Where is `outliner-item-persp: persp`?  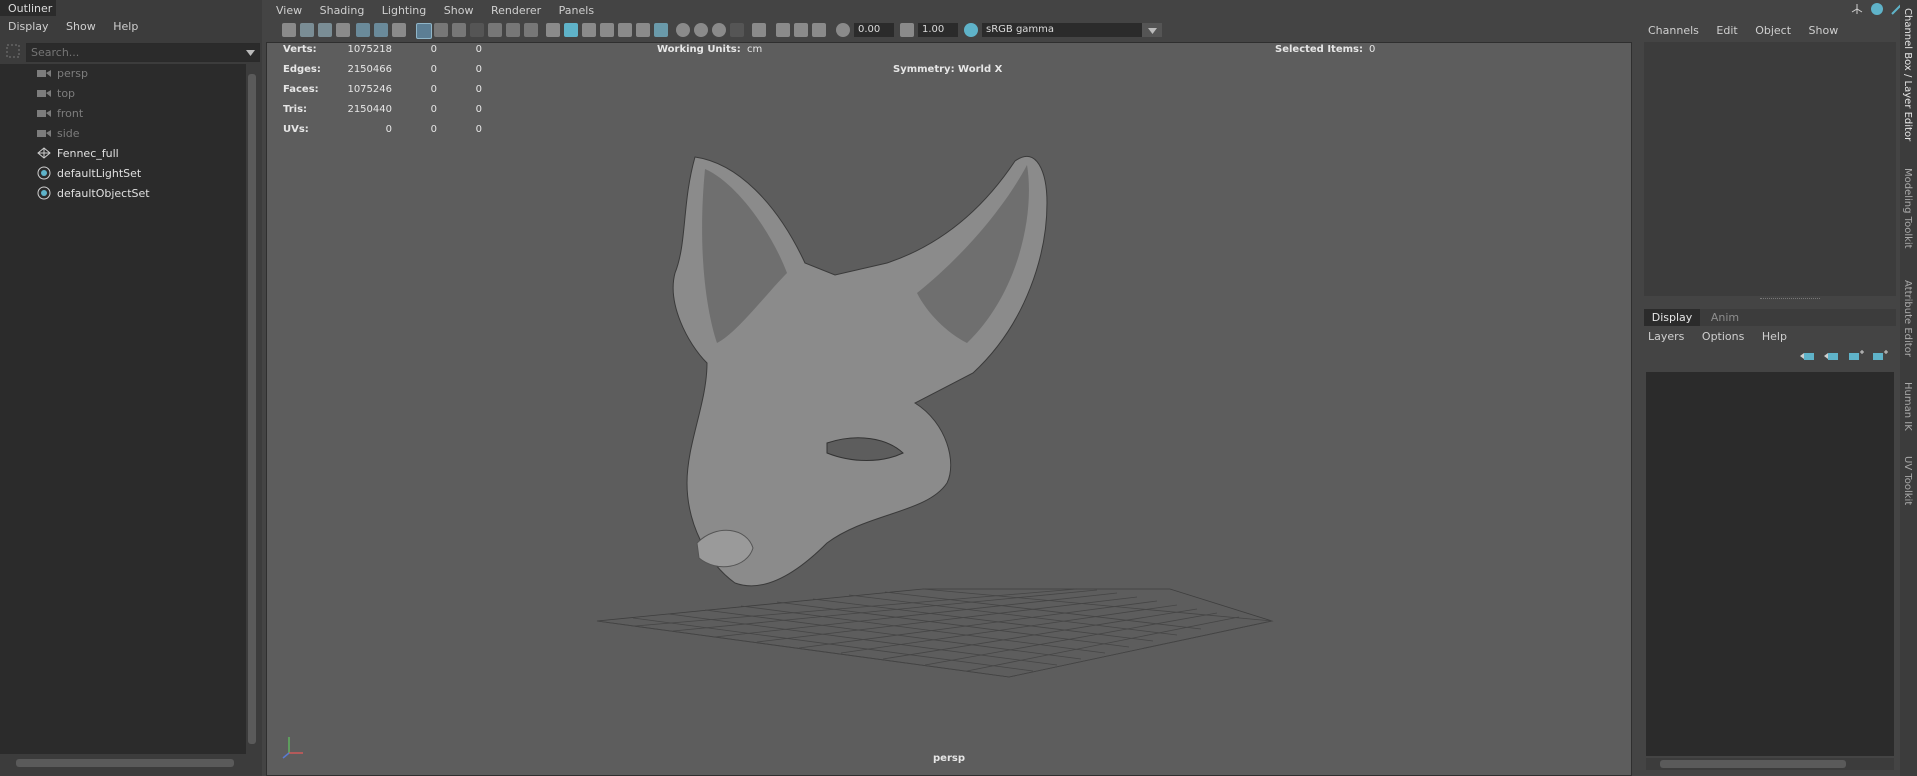
outliner-item-persp: persp is located at coordinates (62, 73).